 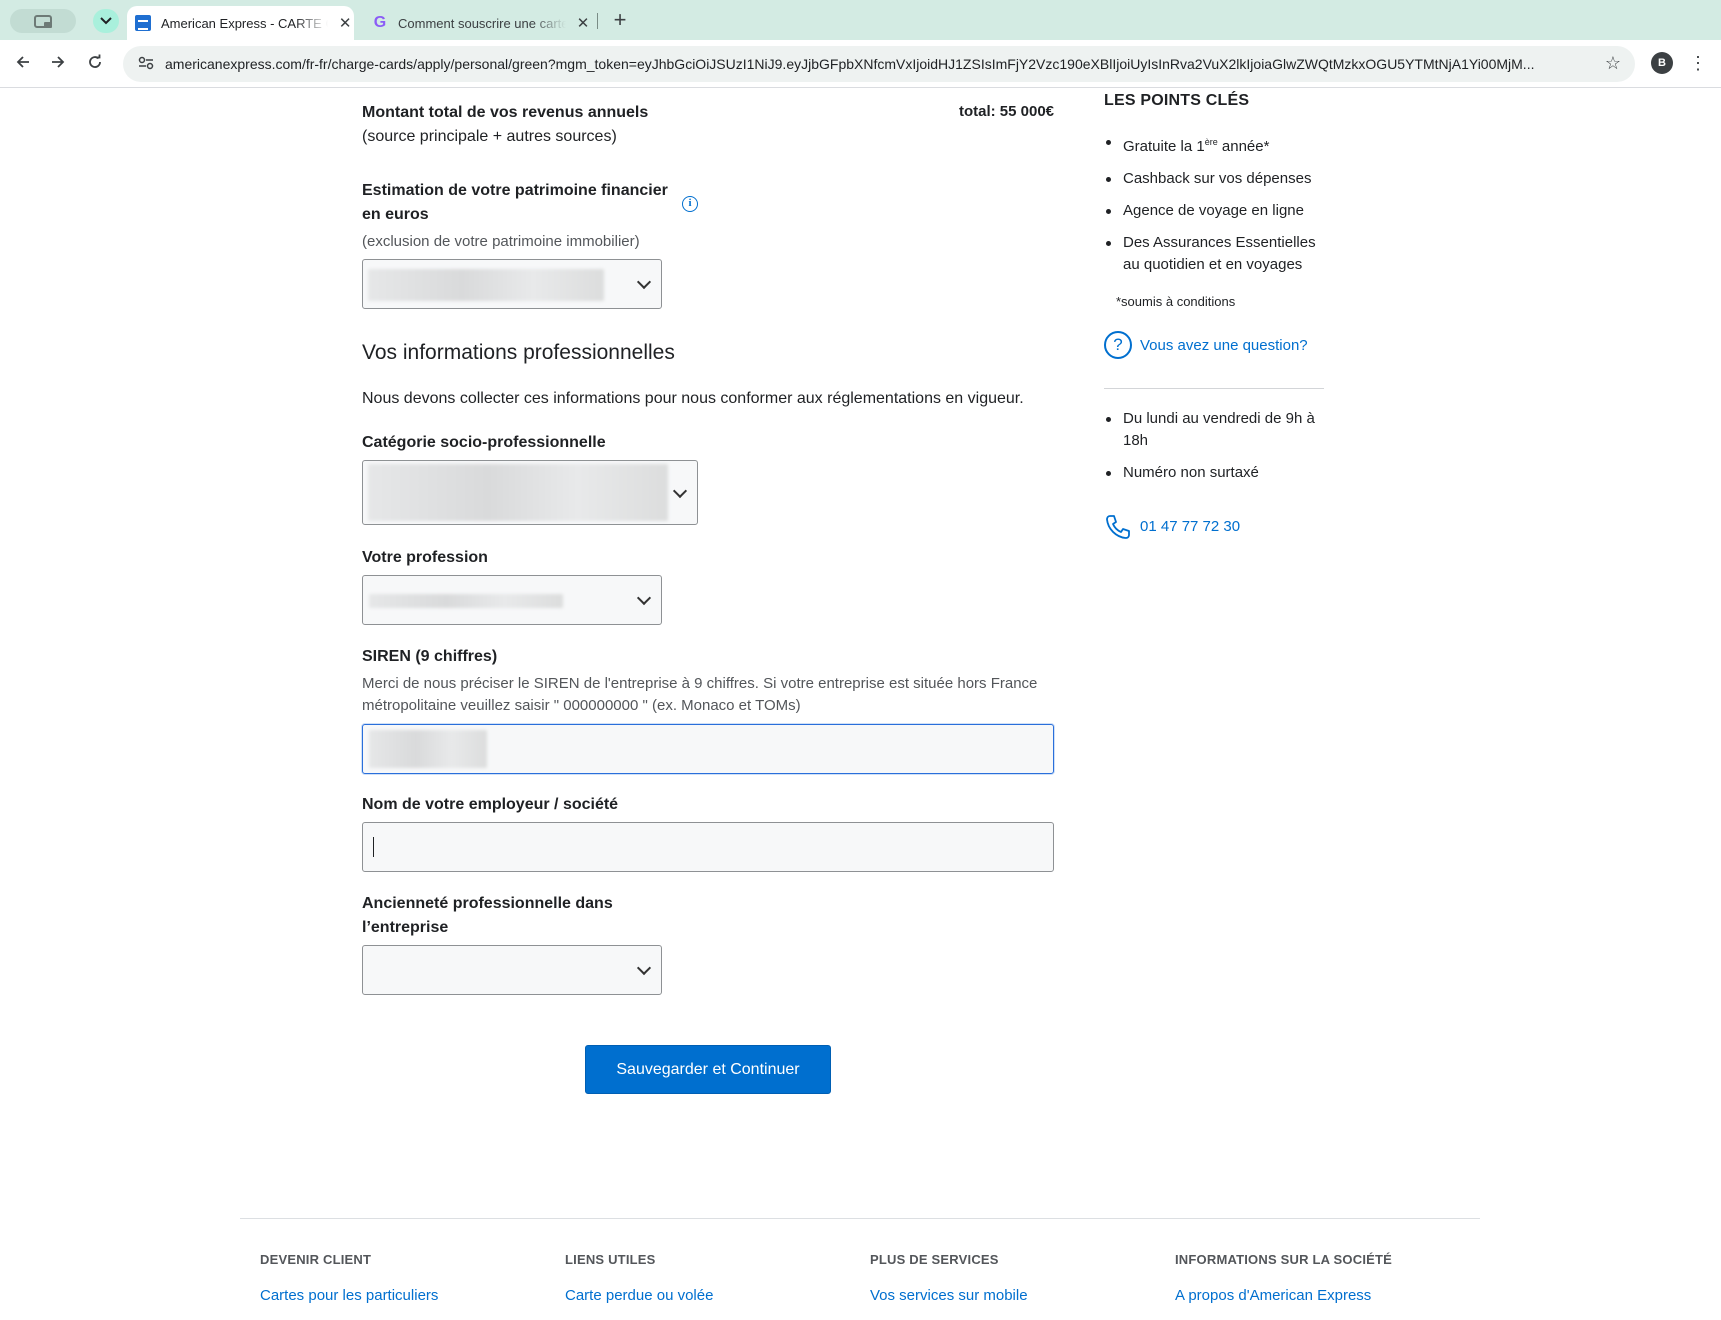 I want to click on back-button, so click(x=23, y=64).